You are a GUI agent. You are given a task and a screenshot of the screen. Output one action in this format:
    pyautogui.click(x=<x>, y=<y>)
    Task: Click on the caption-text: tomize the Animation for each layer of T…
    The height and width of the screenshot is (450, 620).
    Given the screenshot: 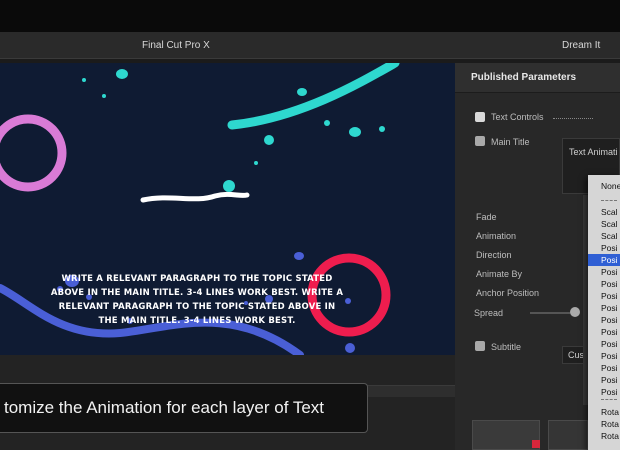 What is the action you would take?
    pyautogui.click(x=164, y=407)
    